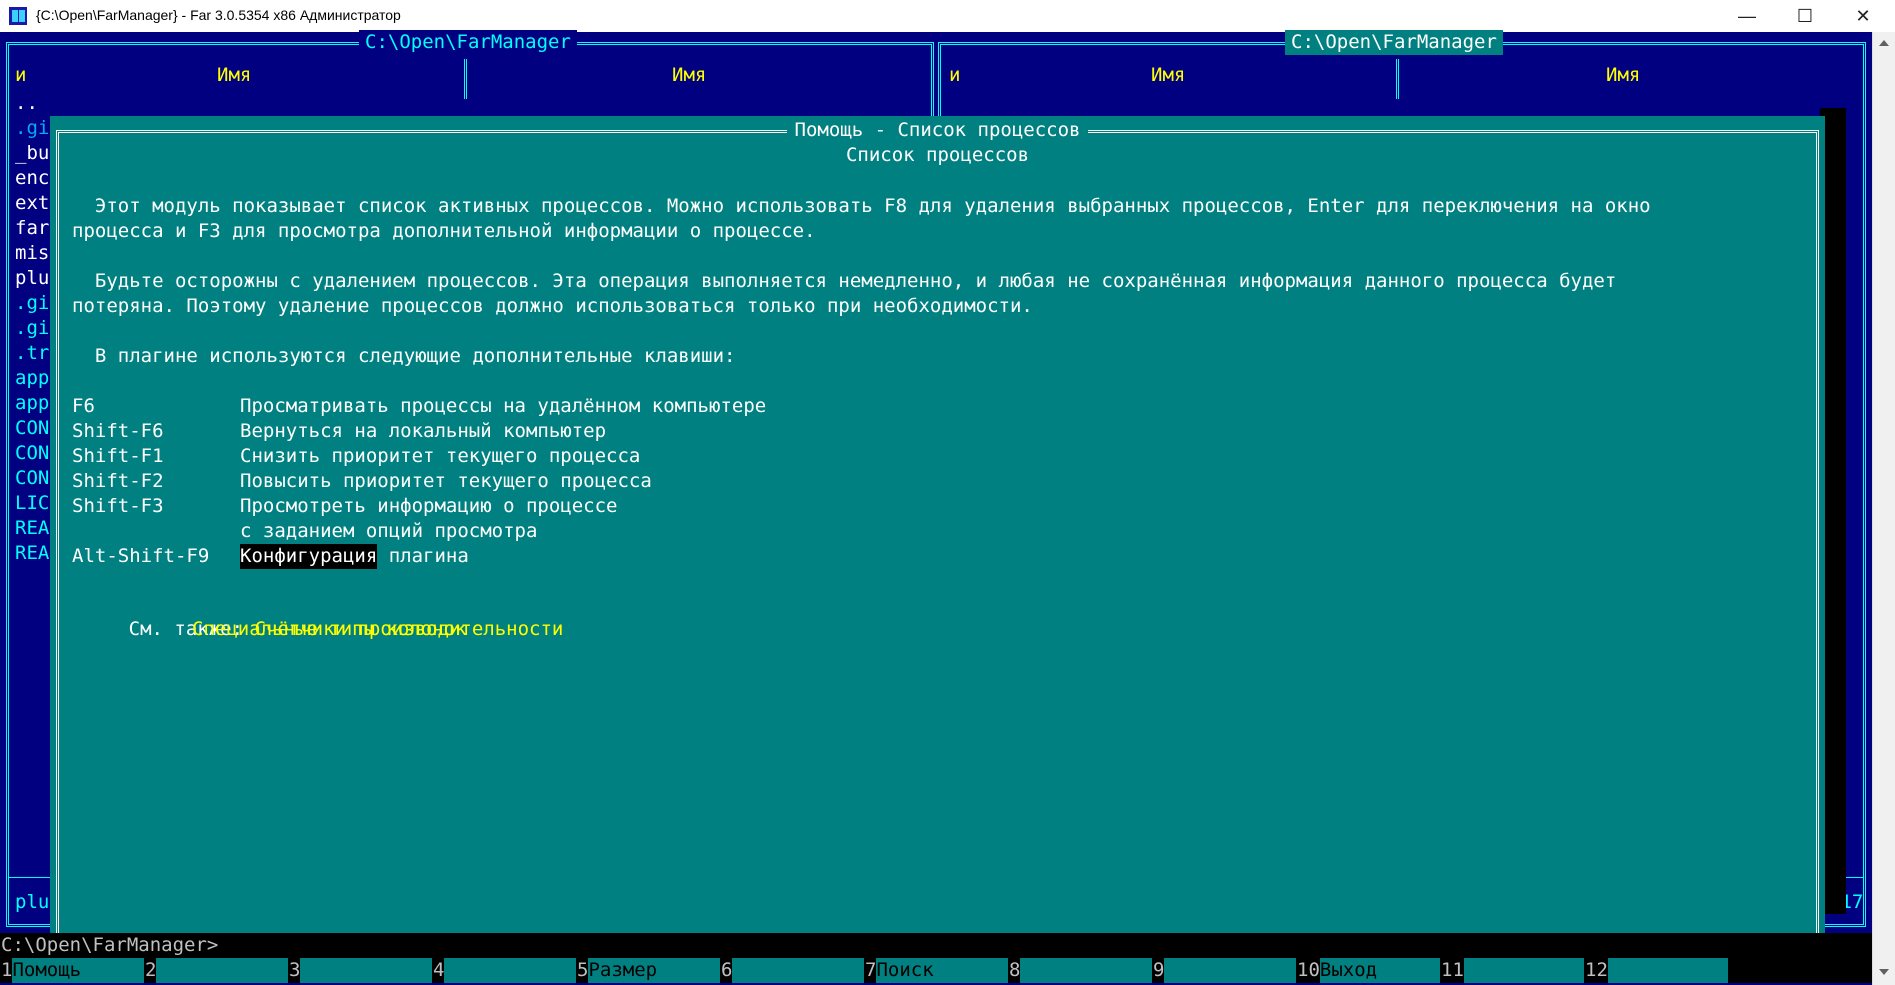  What do you see at coordinates (1379, 970) in the screenshot?
I see `key-label: Выход` at bounding box center [1379, 970].